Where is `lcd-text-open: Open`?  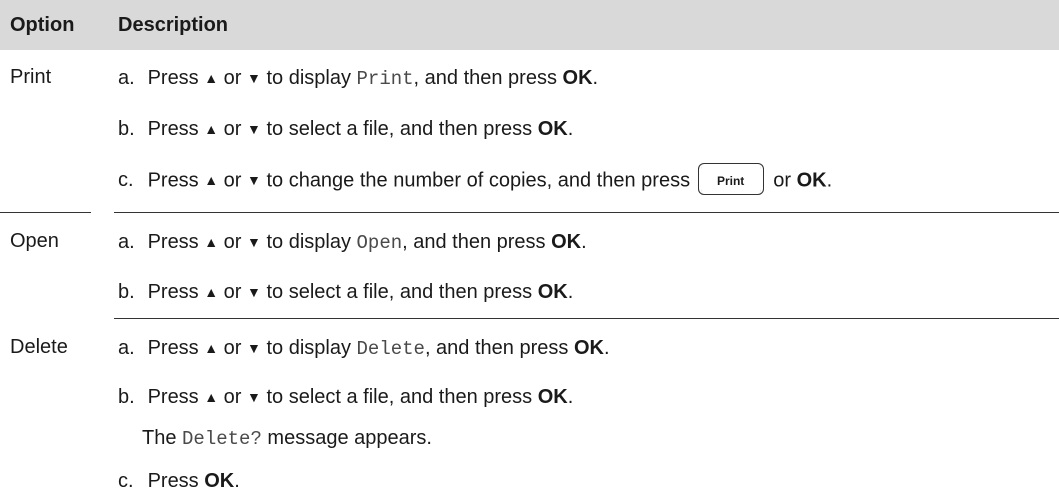
lcd-text-open: Open is located at coordinates (379, 243).